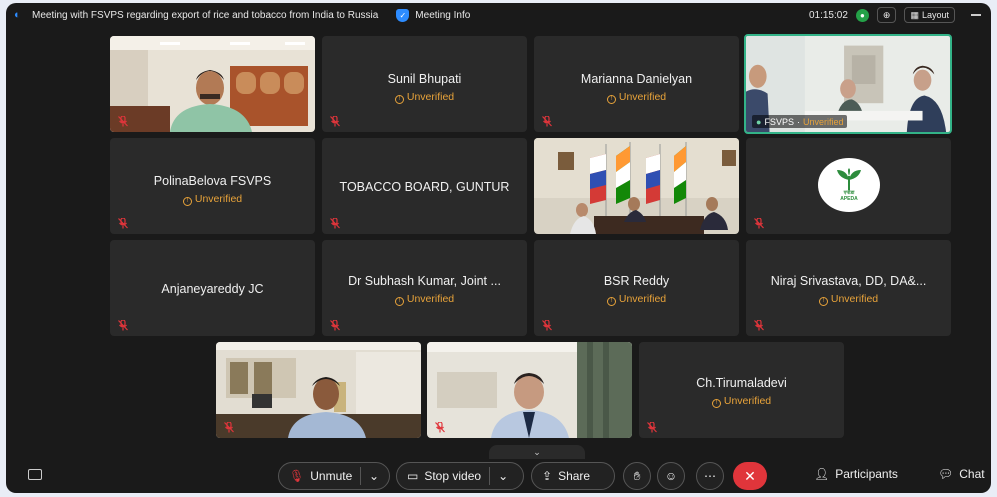 The image size is (997, 497). What do you see at coordinates (671, 476) in the screenshot?
I see `reactions-icon: ☺` at bounding box center [671, 476].